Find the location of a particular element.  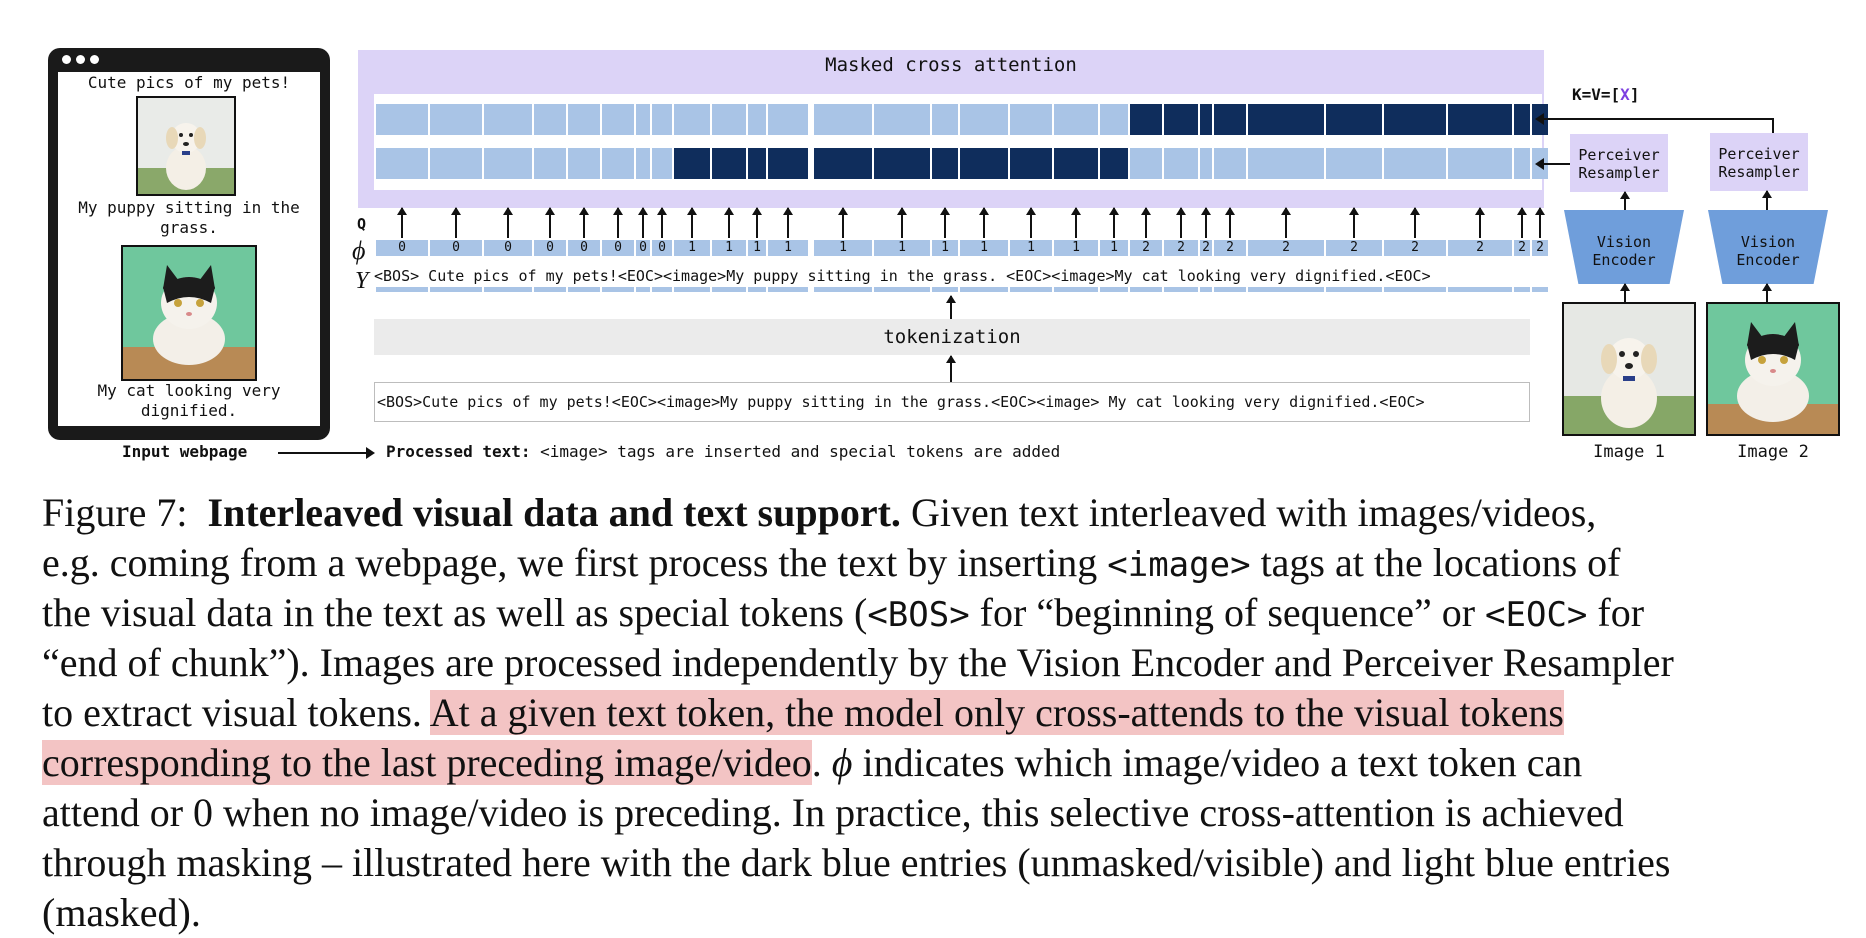

caption-phi: ϕ is located at coordinates (842, 762).